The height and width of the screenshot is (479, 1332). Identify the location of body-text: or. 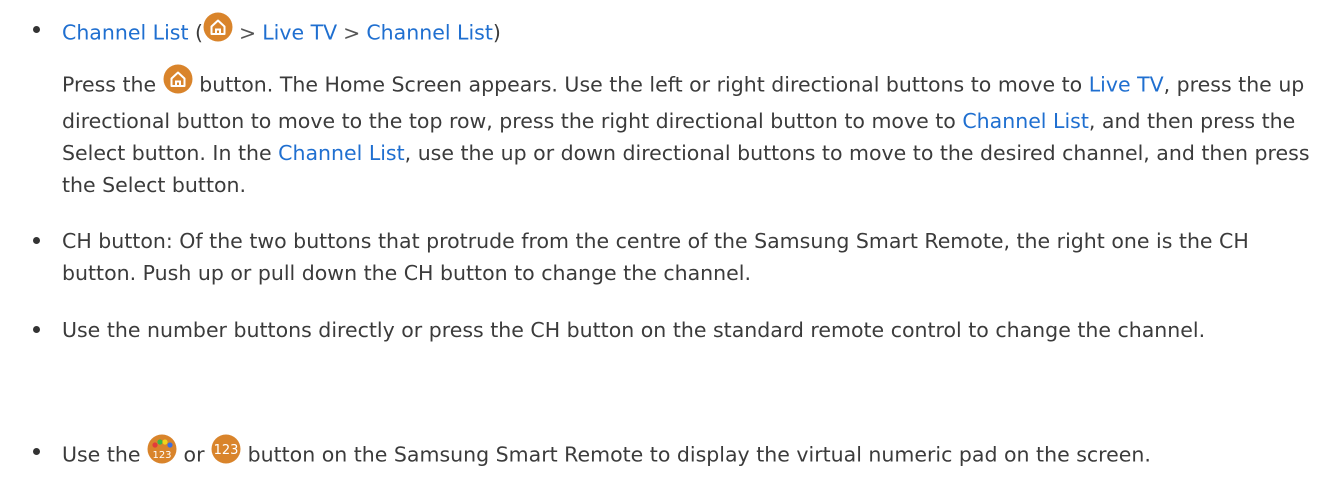
(194, 454).